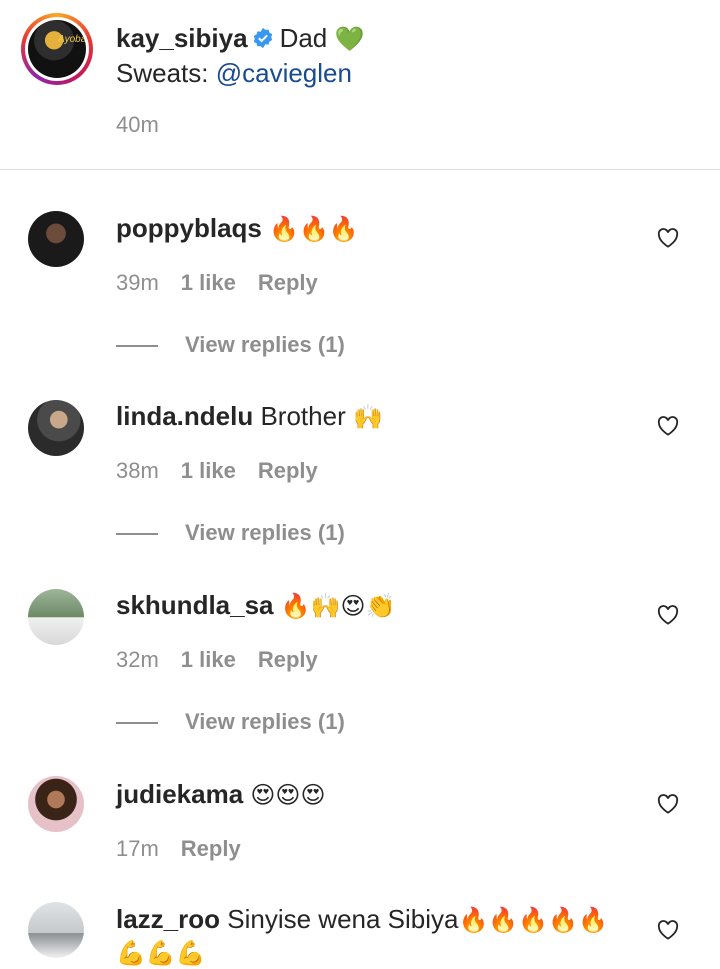  Describe the element at coordinates (343, 919) in the screenshot. I see `comment-body: Sinyise wena Sibiya` at that location.